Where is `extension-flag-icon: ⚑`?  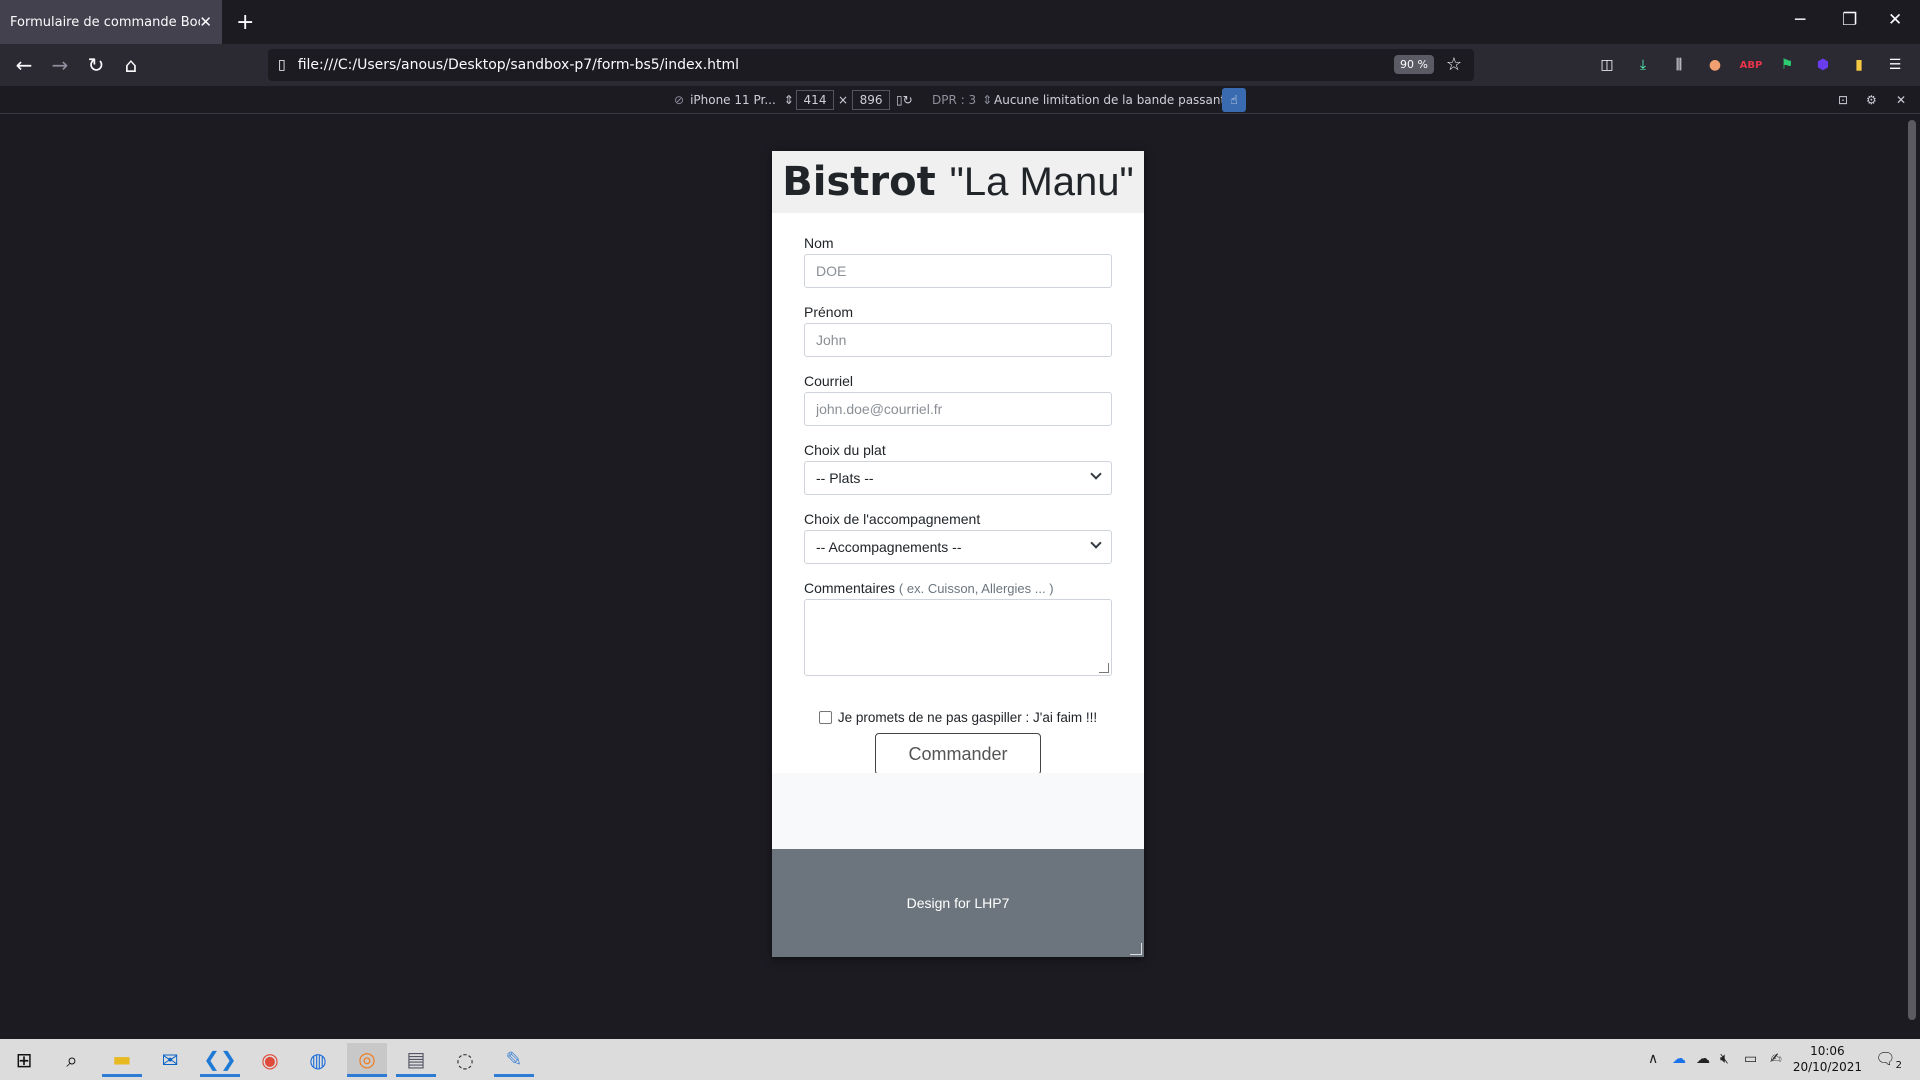 extension-flag-icon: ⚑ is located at coordinates (1787, 65).